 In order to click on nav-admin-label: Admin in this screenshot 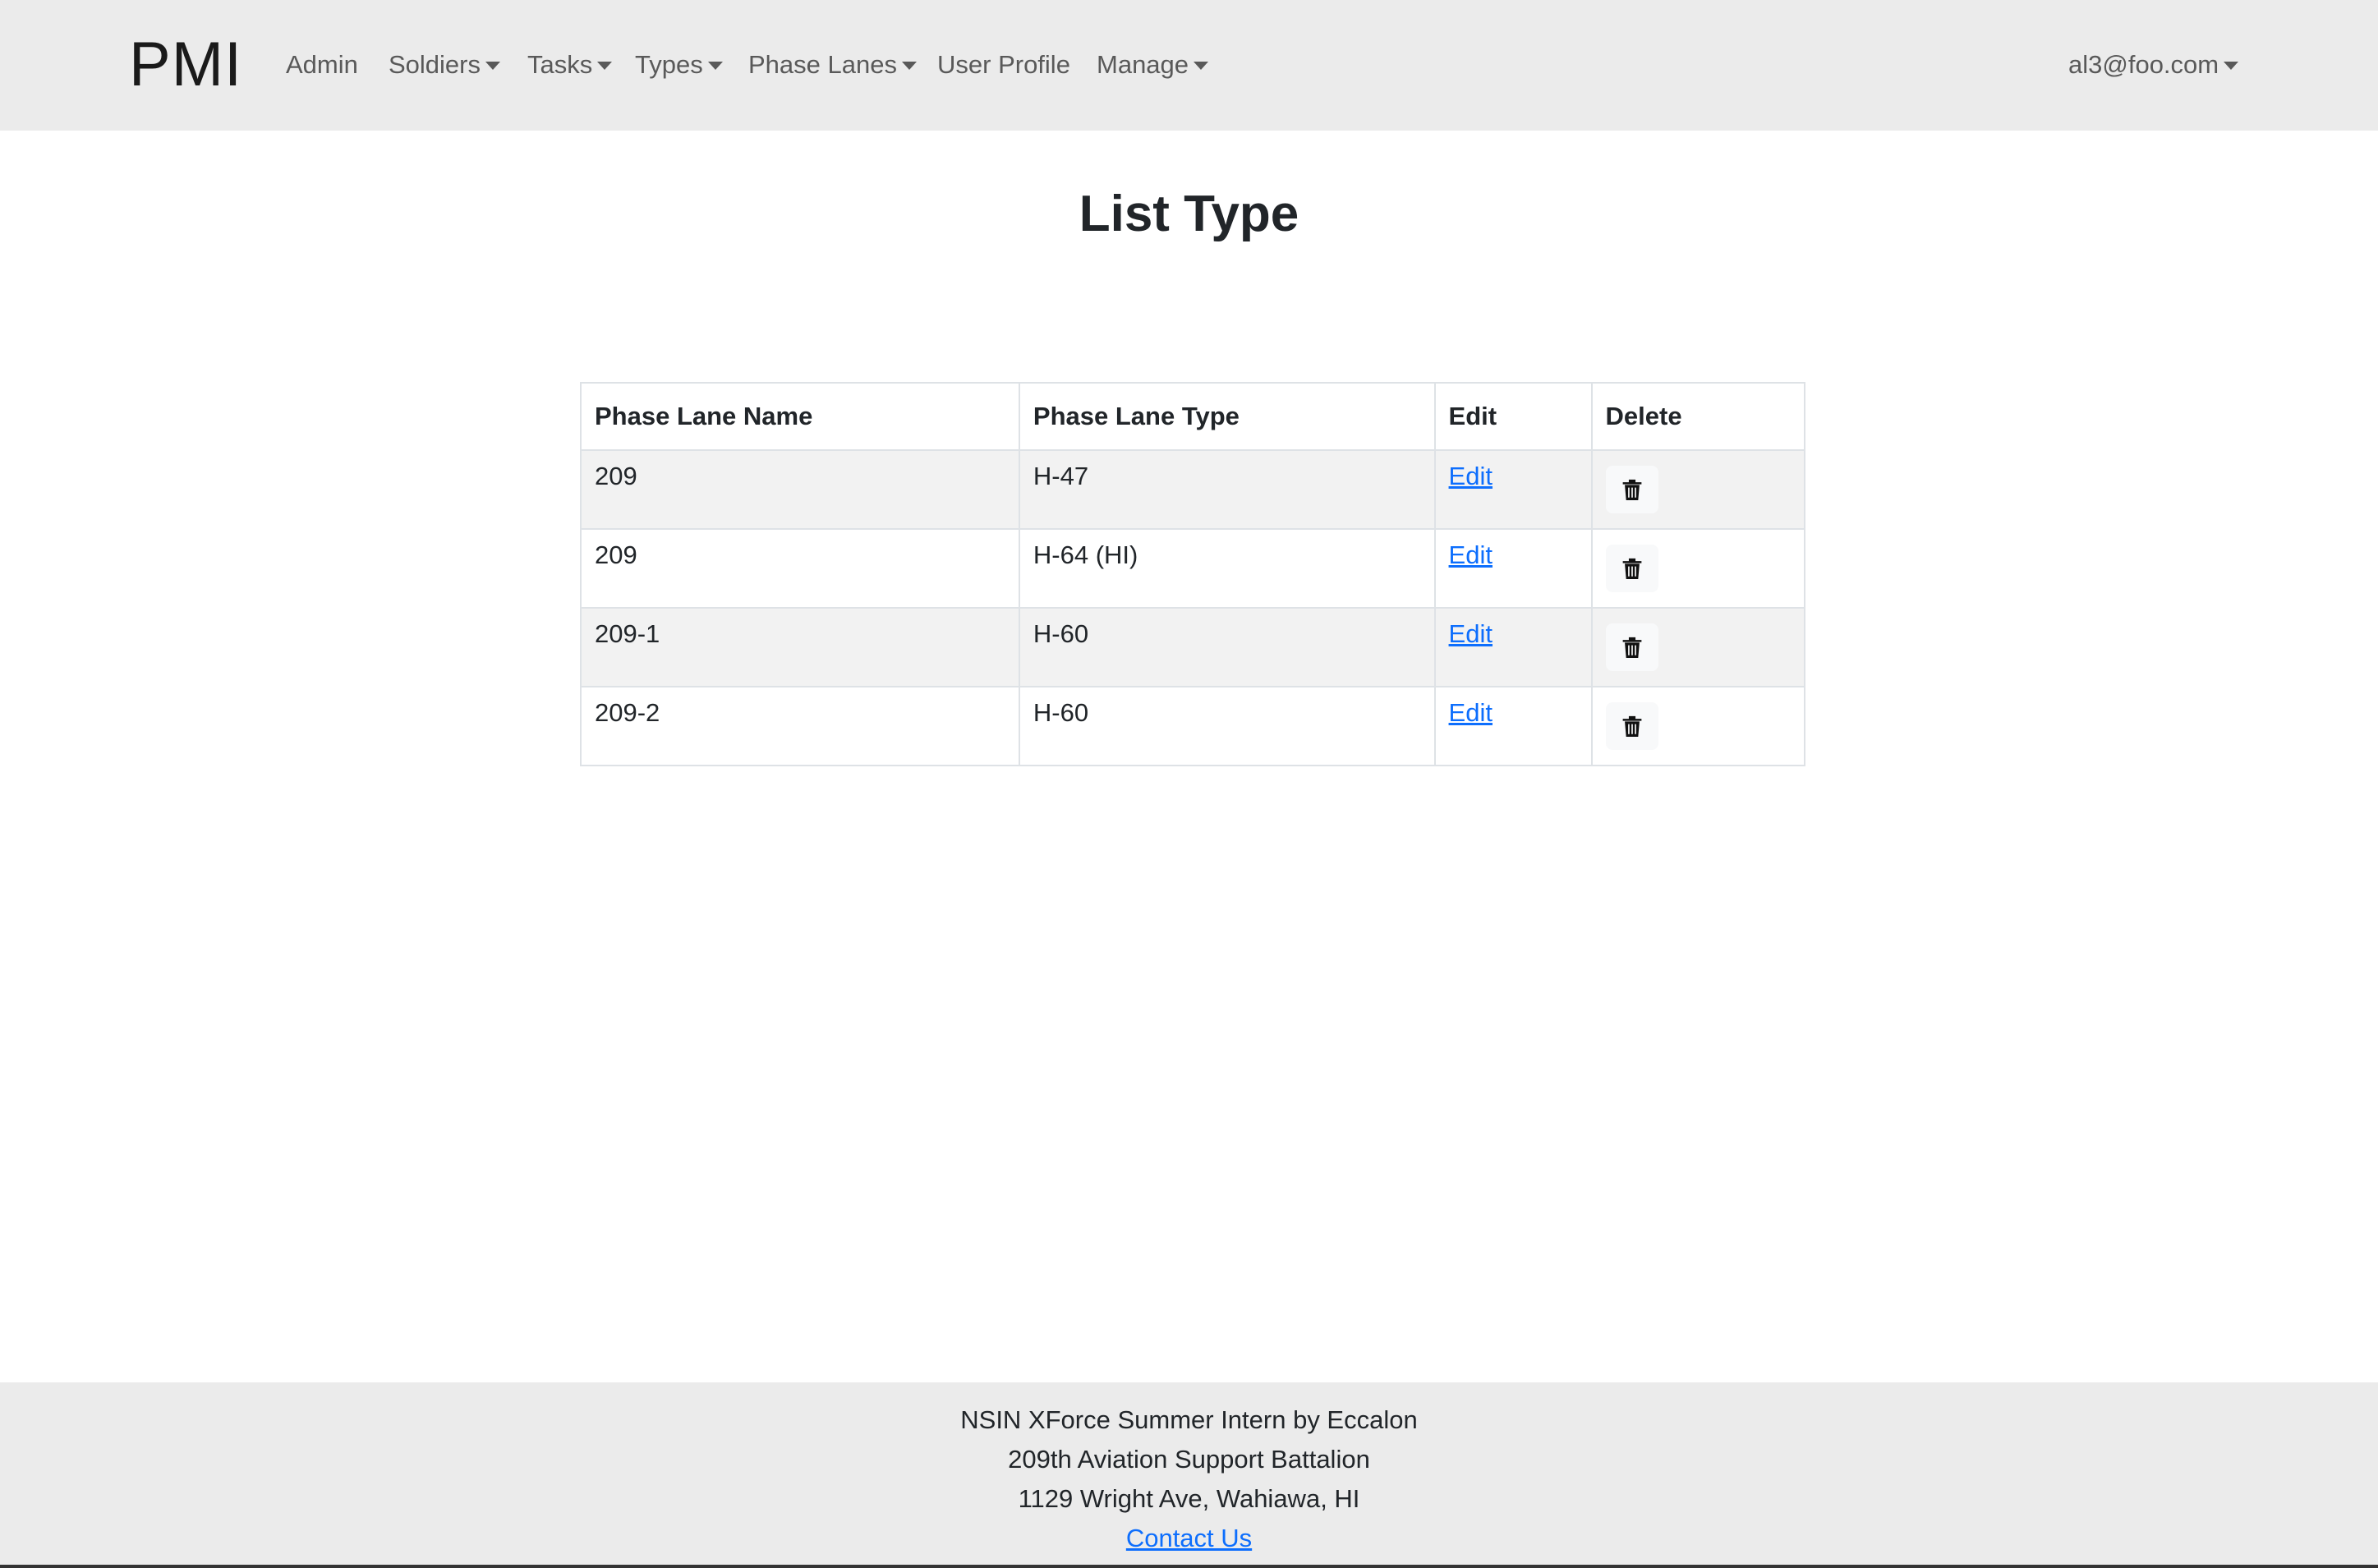, I will do `click(322, 64)`.